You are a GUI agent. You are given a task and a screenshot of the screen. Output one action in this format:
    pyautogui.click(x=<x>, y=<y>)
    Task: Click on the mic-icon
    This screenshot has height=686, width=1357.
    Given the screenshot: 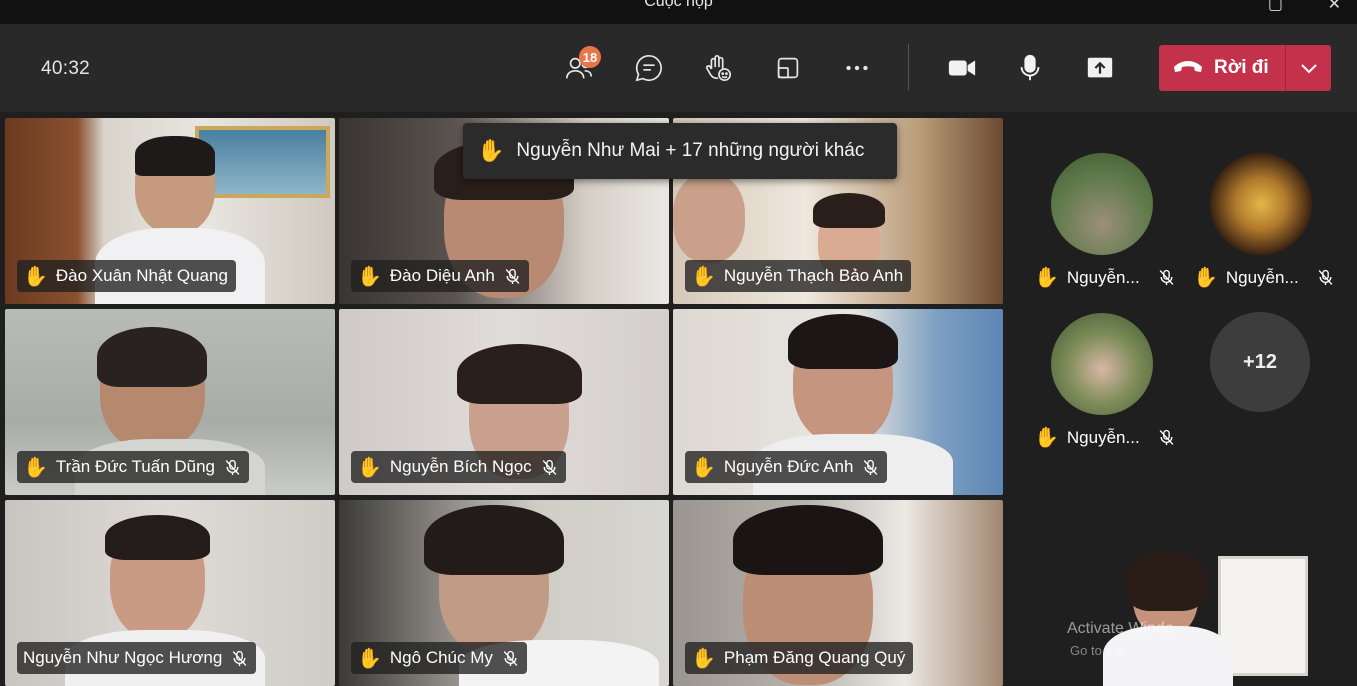 What is the action you would take?
    pyautogui.click(x=1030, y=67)
    